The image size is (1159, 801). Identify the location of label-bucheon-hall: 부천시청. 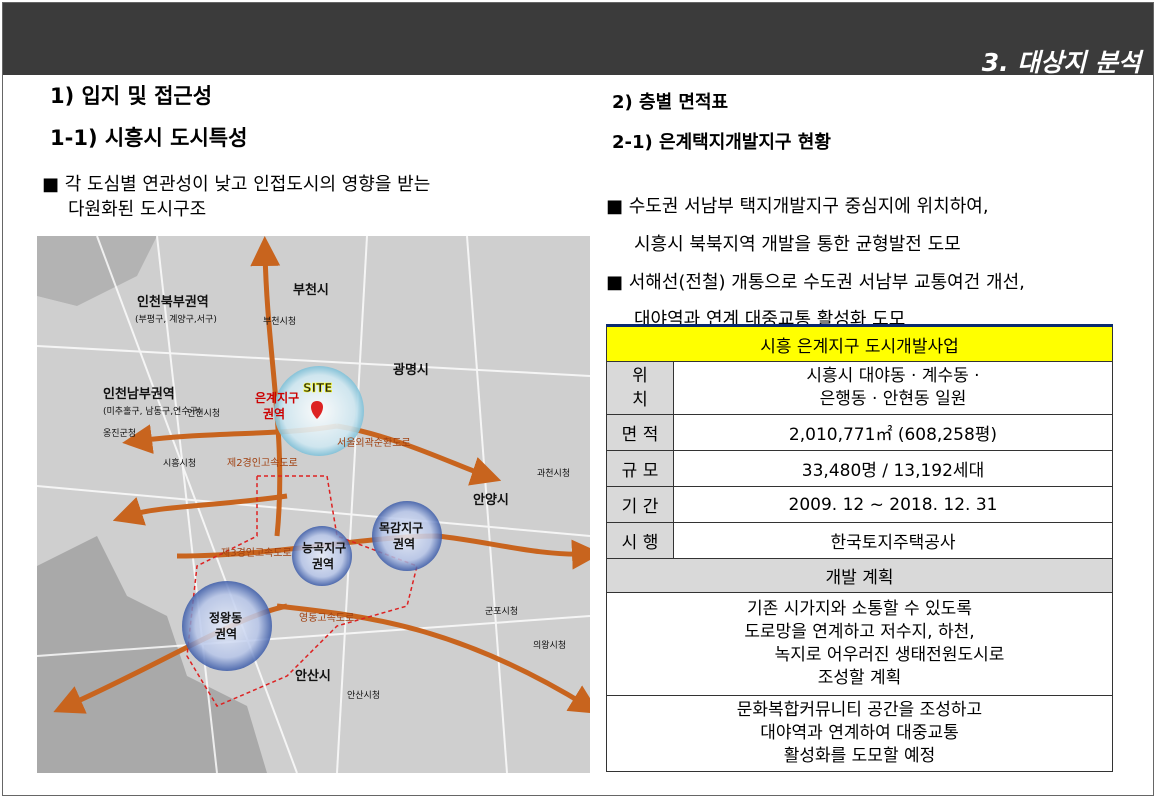
(279, 321).